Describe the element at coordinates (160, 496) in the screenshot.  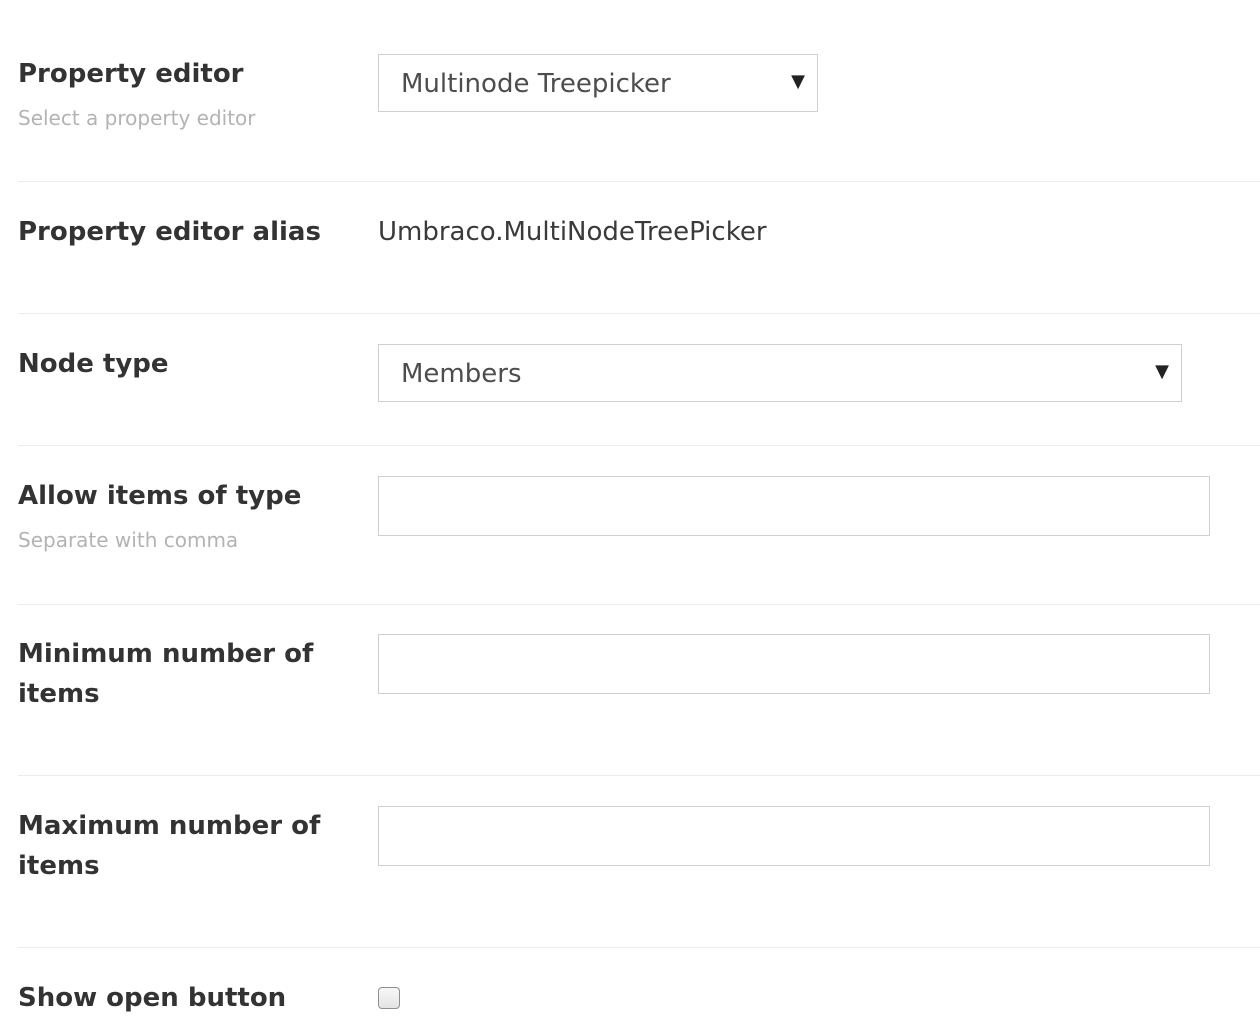
I see `allow-items-of-type-label: Allow items of type` at that location.